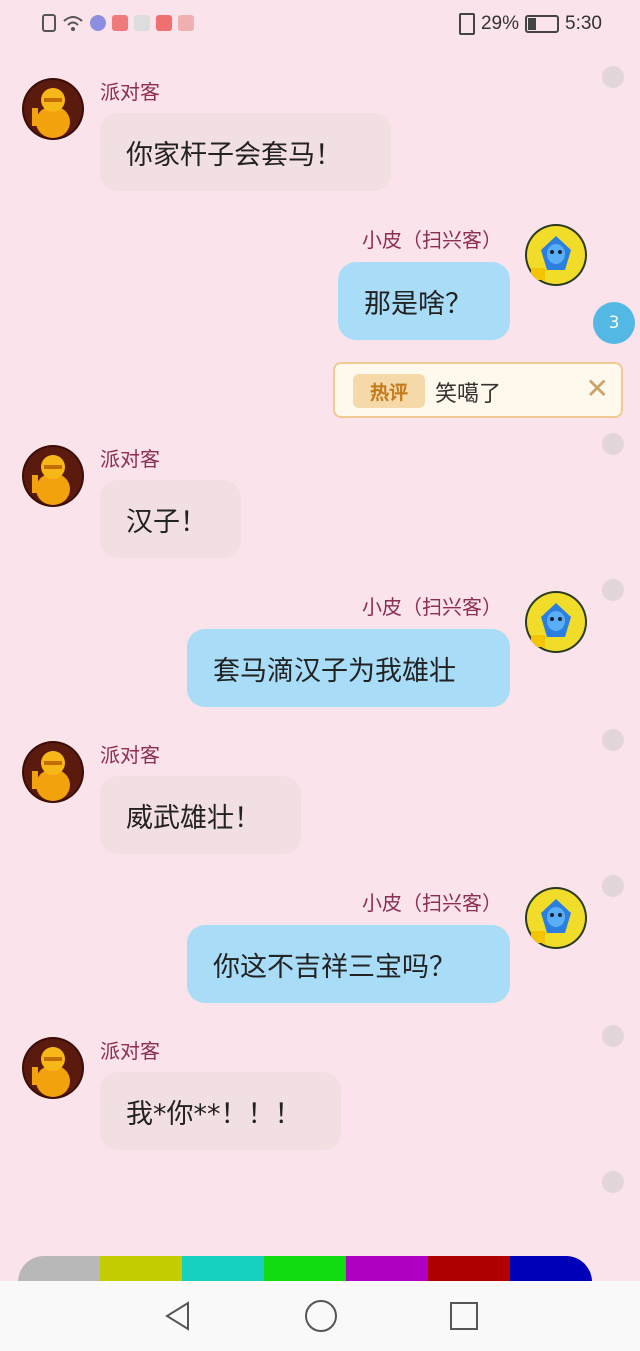 The height and width of the screenshot is (1351, 640). What do you see at coordinates (220, 1111) in the screenshot?
I see `message-bubble: 我*你**！！！` at bounding box center [220, 1111].